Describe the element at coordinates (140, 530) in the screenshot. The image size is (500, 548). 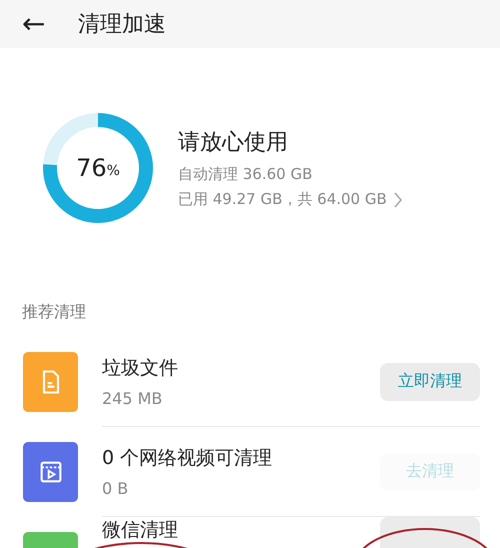
I see `item-title: 微信清理` at that location.